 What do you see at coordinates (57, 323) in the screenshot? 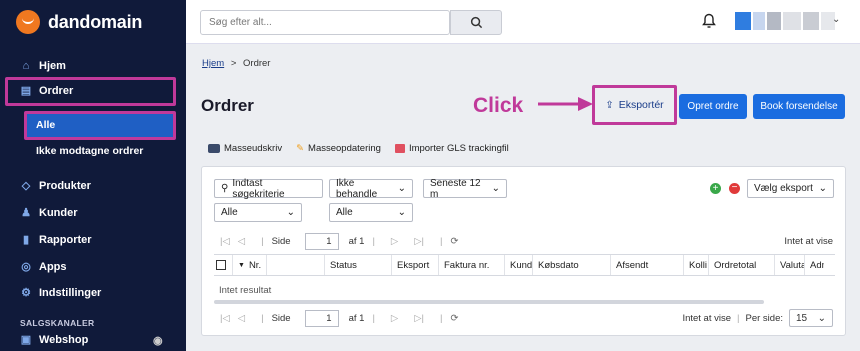
I see `section-sales-channels: SALGSKANALER` at bounding box center [57, 323].